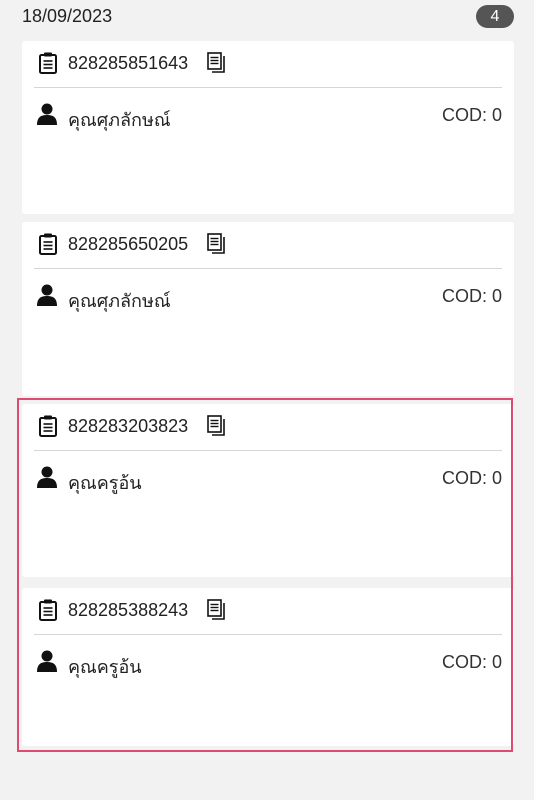 Image resolution: width=534 pixels, height=800 pixels. What do you see at coordinates (67, 16) in the screenshot?
I see `date-label: 18/09/2023` at bounding box center [67, 16].